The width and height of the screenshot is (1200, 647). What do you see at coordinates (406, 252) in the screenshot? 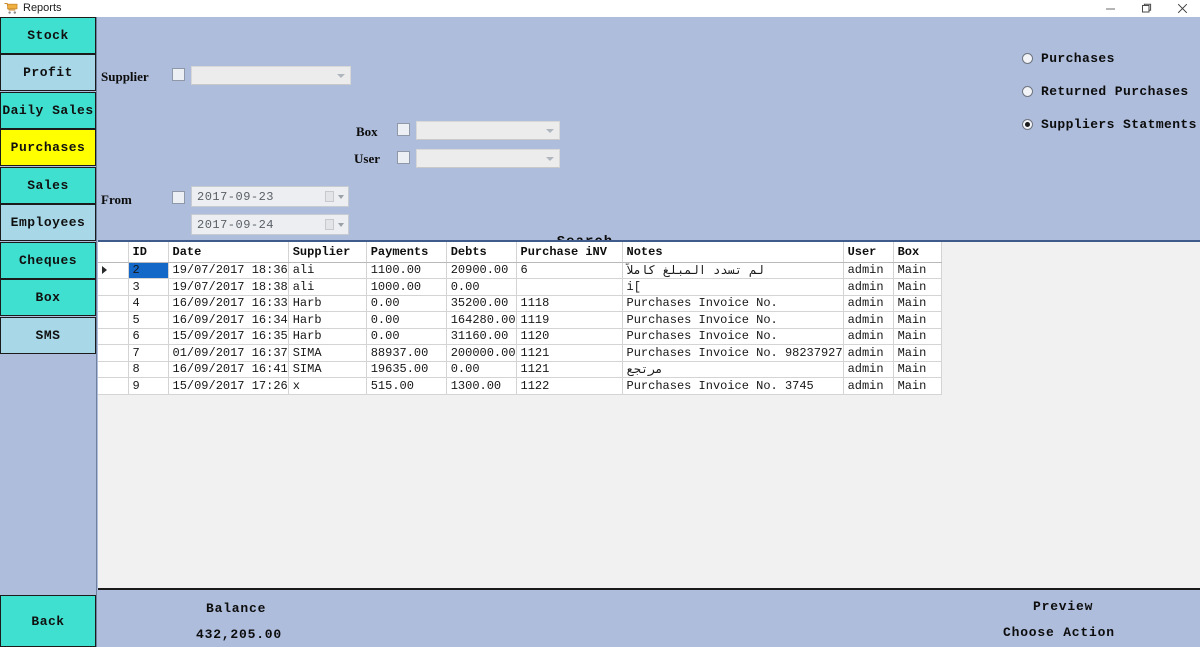
I see `column-header-payments: Payments` at bounding box center [406, 252].